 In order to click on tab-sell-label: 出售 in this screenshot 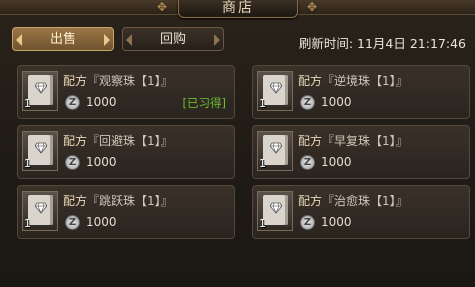, I will do `click(62, 39)`.